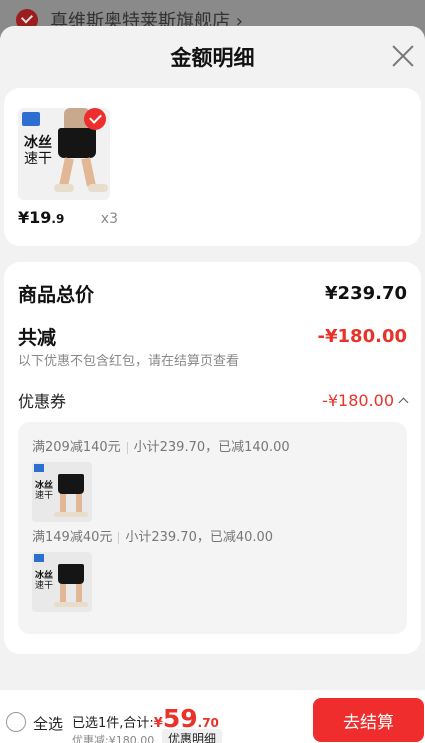  I want to click on coupon-rule-line: 满209减140元 小计239.70，已减140.00, so click(161, 445).